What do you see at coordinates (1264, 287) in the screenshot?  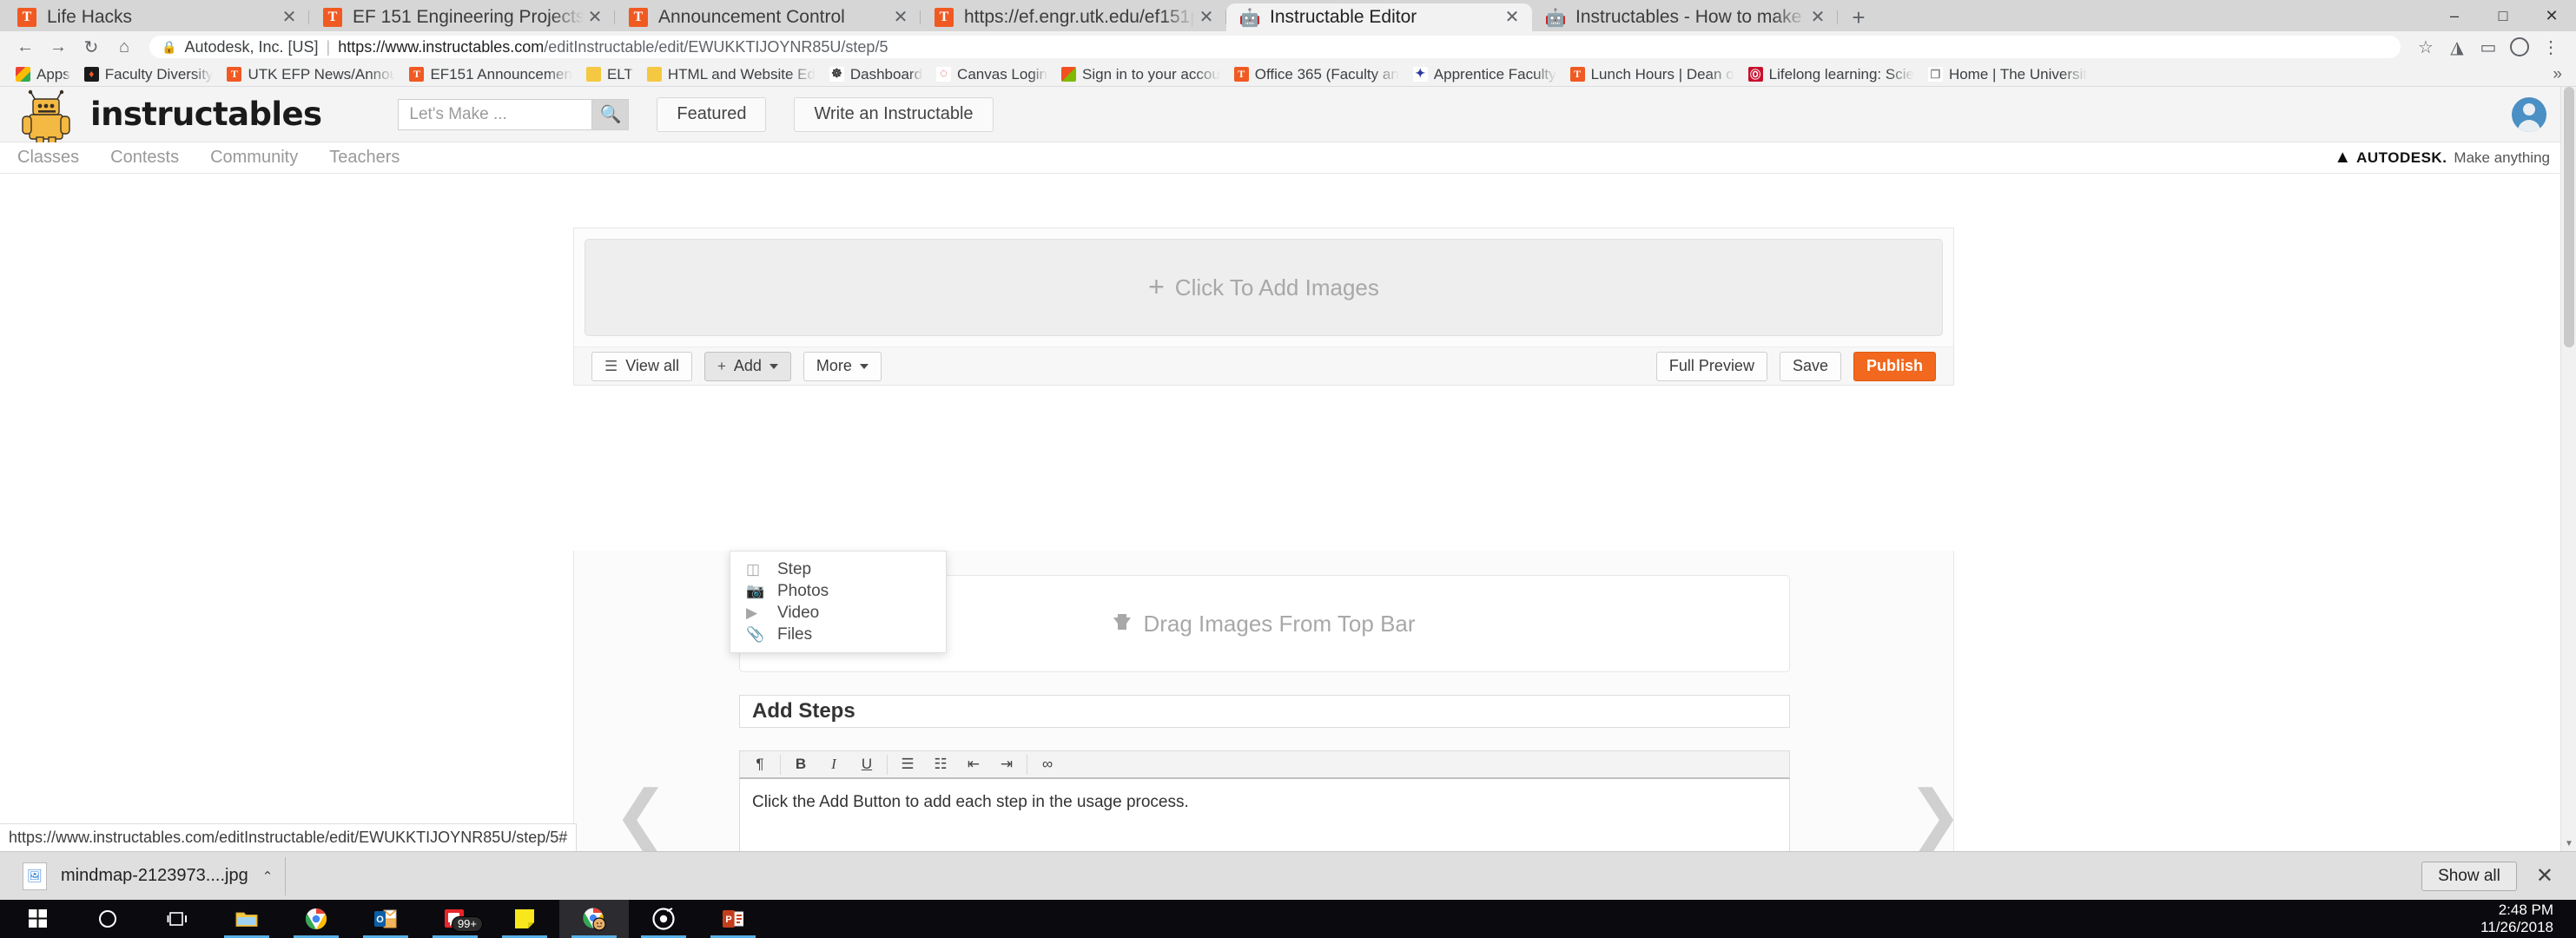 I see `image-drop-bar: + Click To Add Images` at bounding box center [1264, 287].